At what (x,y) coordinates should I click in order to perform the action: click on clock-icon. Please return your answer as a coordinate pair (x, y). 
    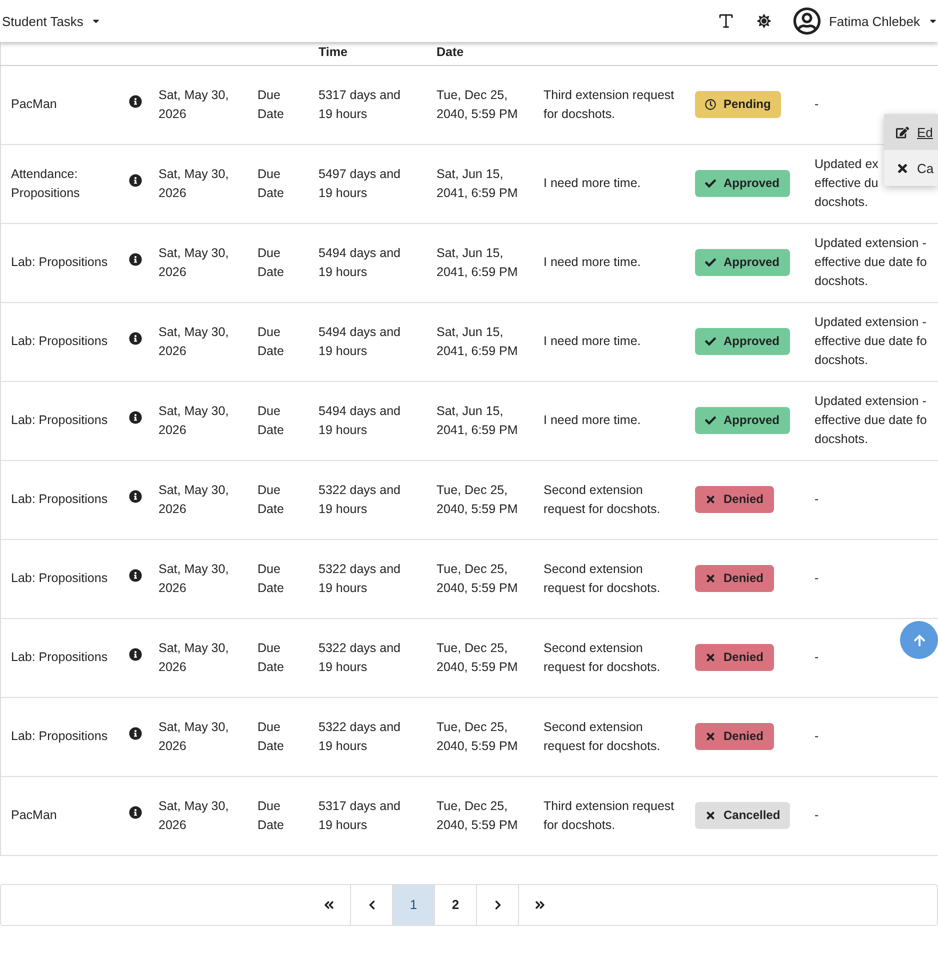
    Looking at the image, I should click on (710, 104).